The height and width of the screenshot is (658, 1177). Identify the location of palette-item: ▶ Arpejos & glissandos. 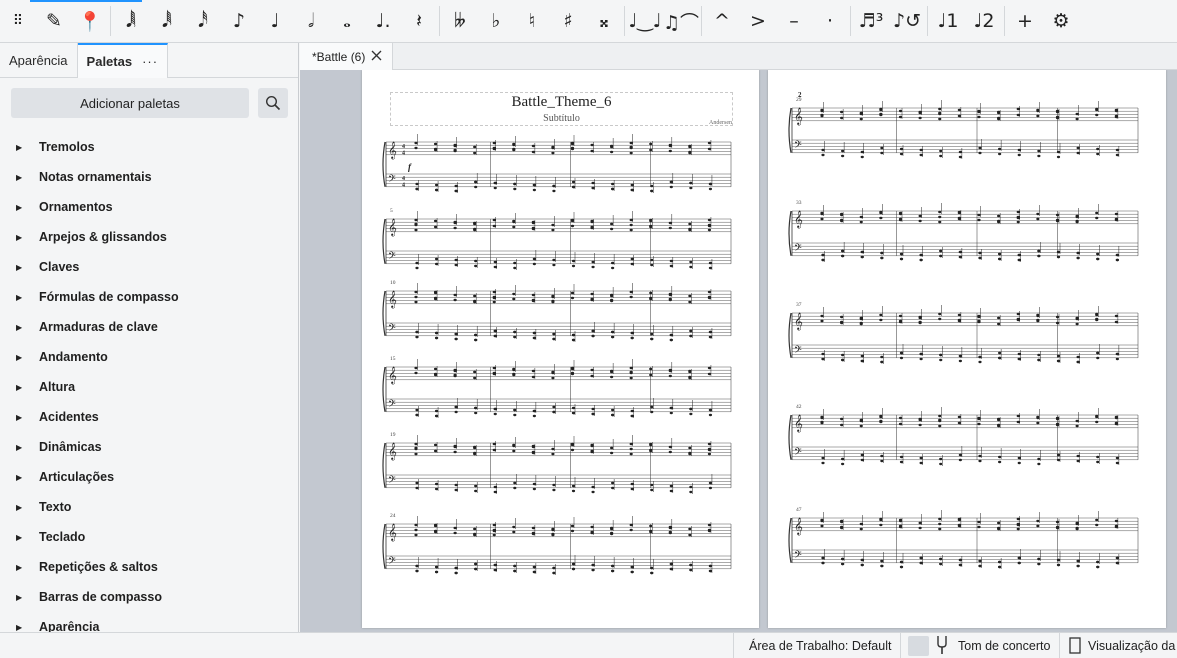
(149, 237).